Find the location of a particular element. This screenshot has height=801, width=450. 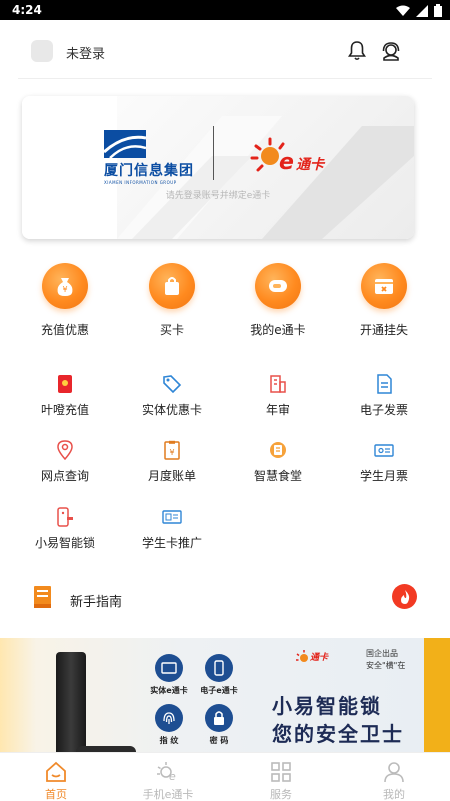

tab-home: 首页 is located at coordinates (56, 777).